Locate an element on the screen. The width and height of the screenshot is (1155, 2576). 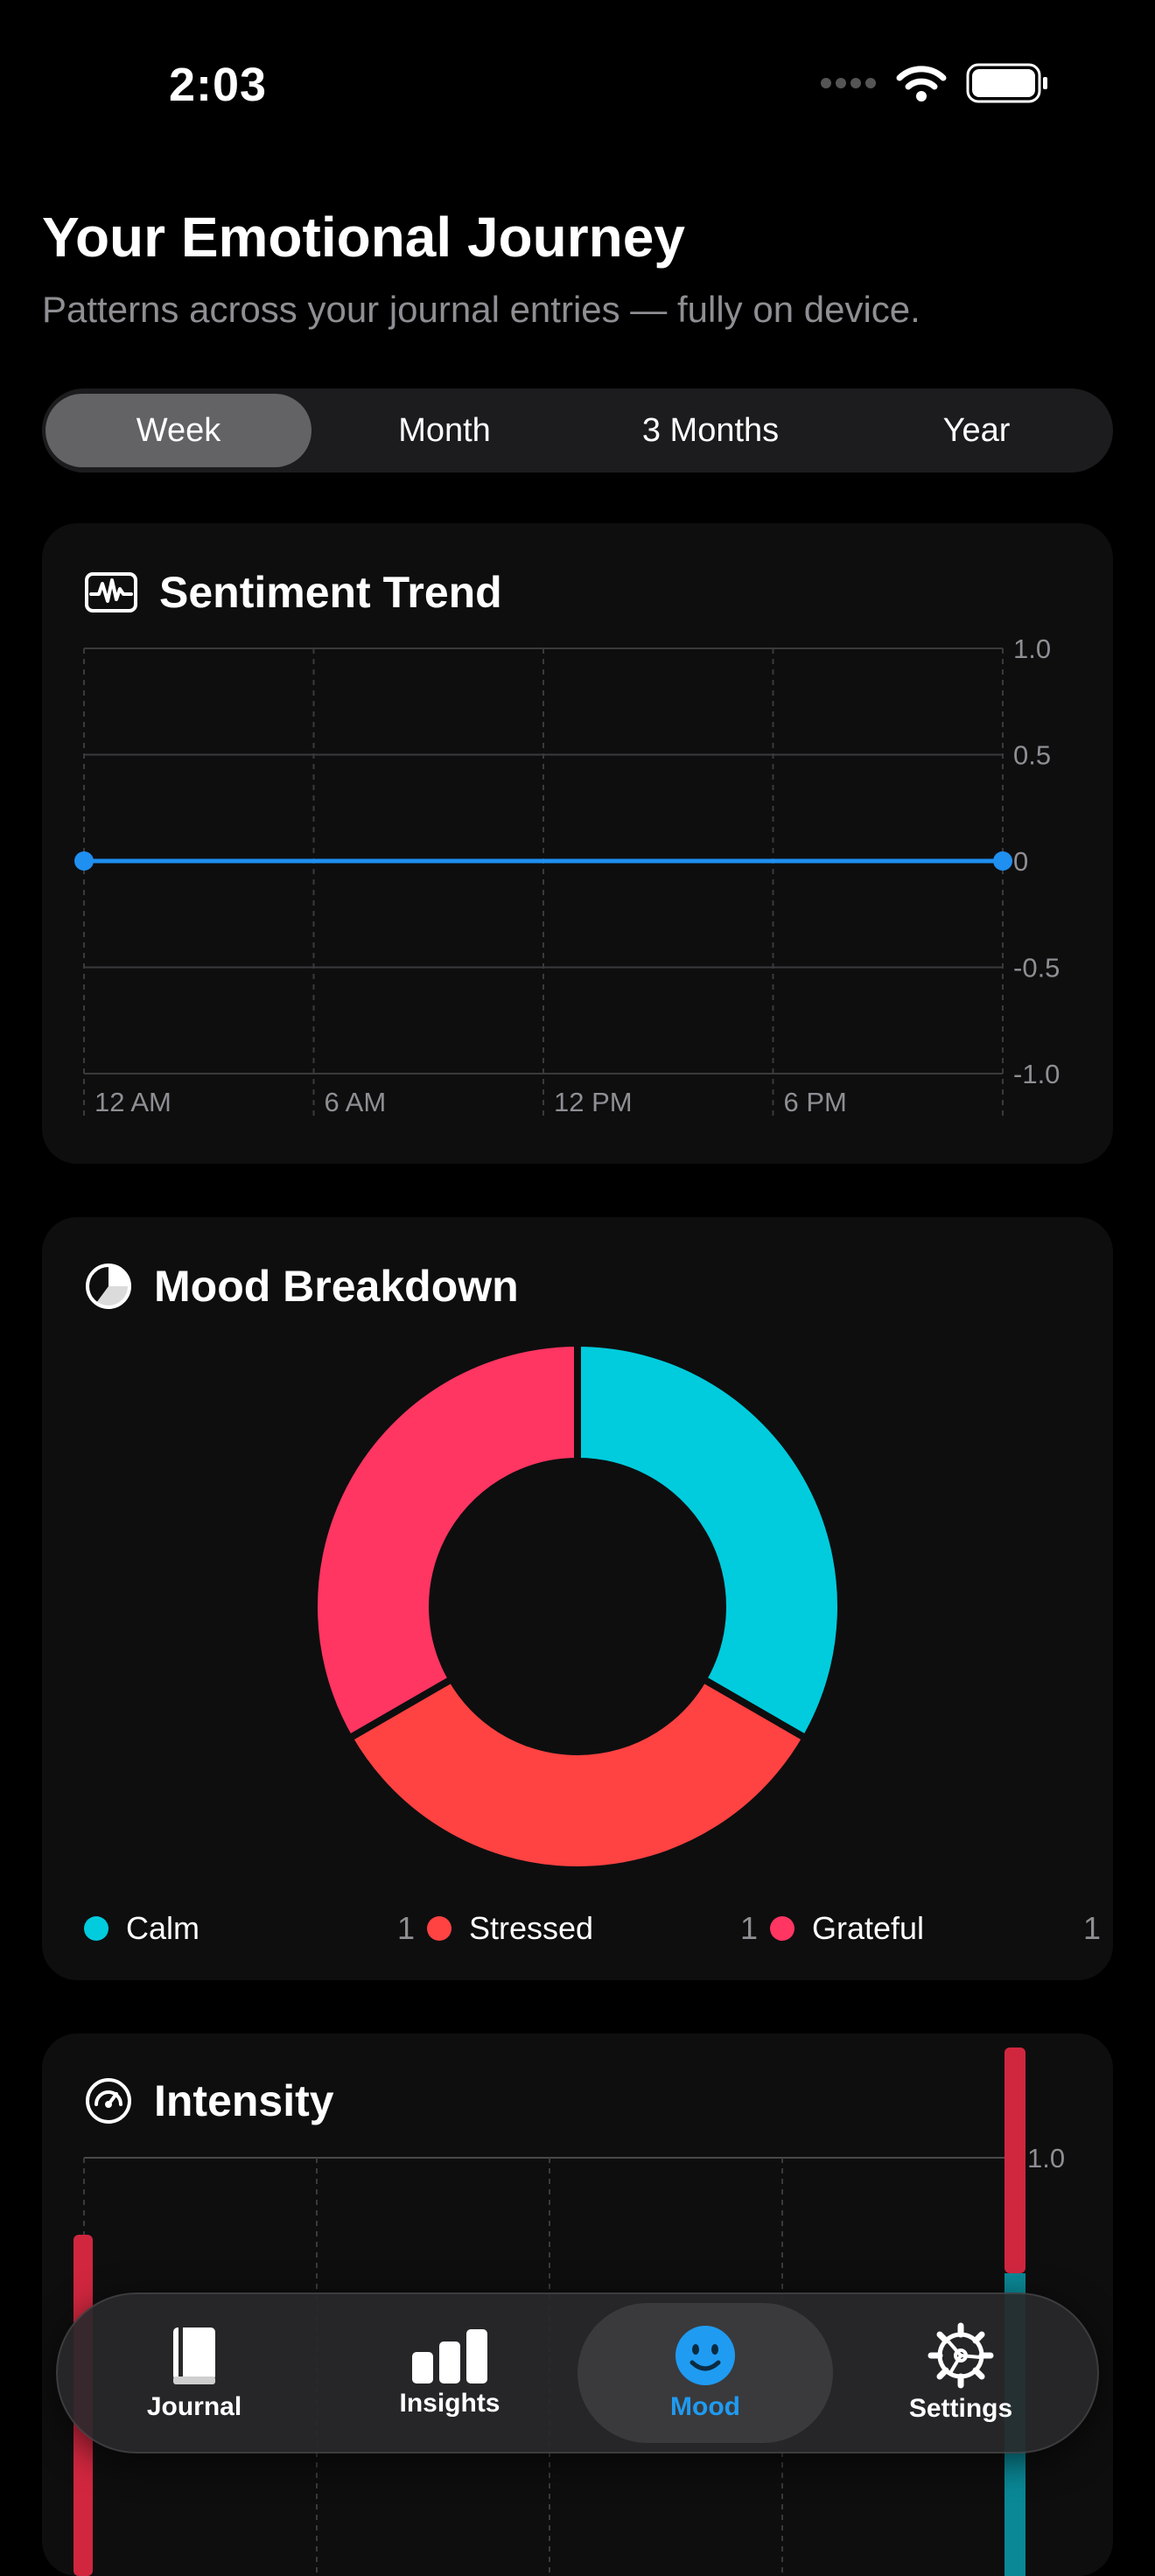
tab-journal: Journal is located at coordinates (194, 2373).